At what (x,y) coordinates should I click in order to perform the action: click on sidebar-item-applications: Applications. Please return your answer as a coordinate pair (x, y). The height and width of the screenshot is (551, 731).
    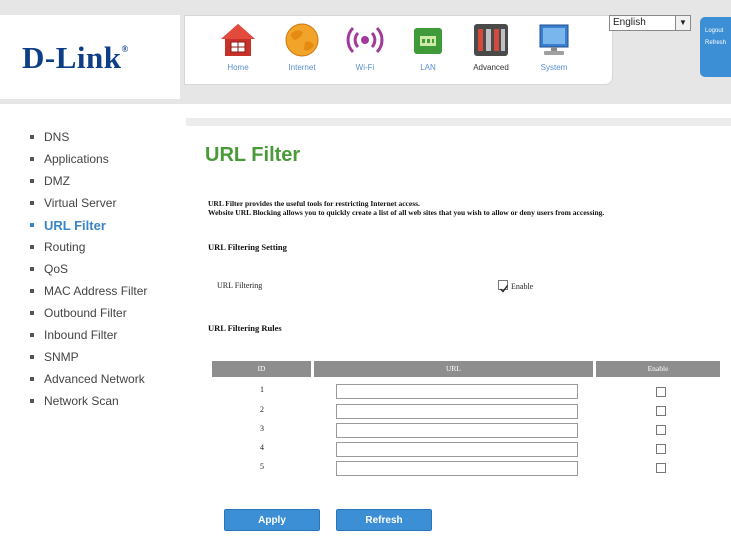
    Looking at the image, I should click on (105, 159).